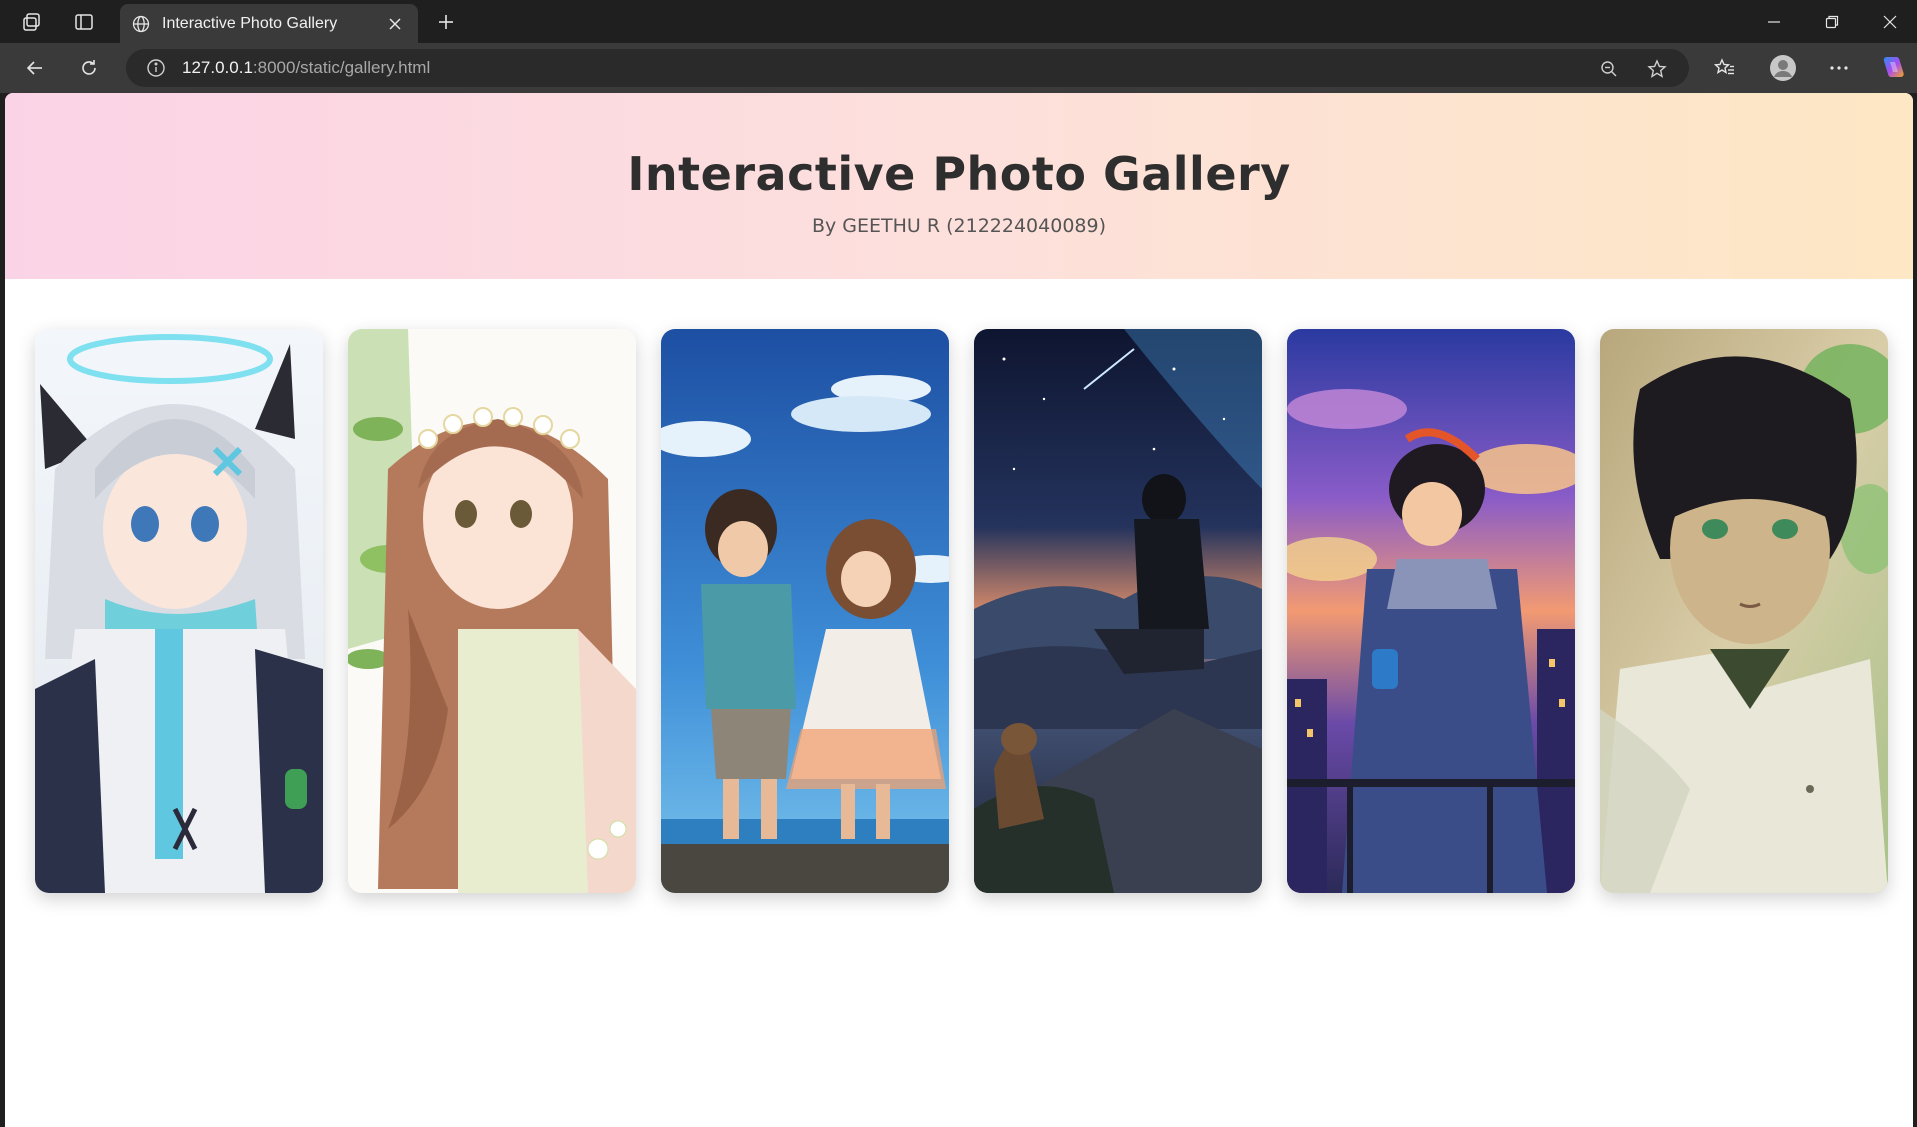 The height and width of the screenshot is (1127, 1917). I want to click on refresh-icon, so click(89, 68).